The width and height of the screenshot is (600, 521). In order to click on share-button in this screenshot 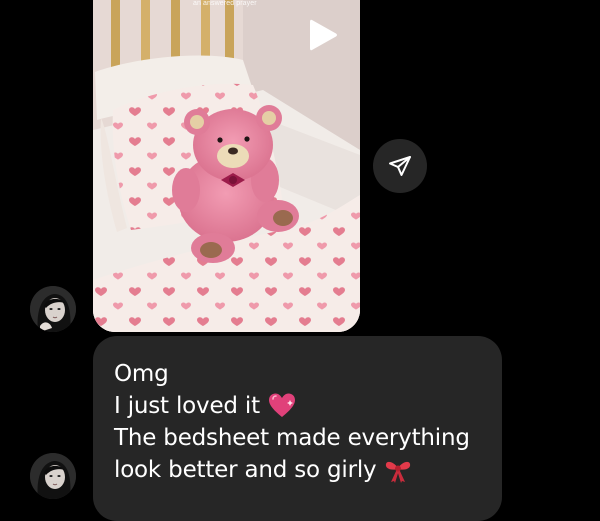, I will do `click(400, 166)`.